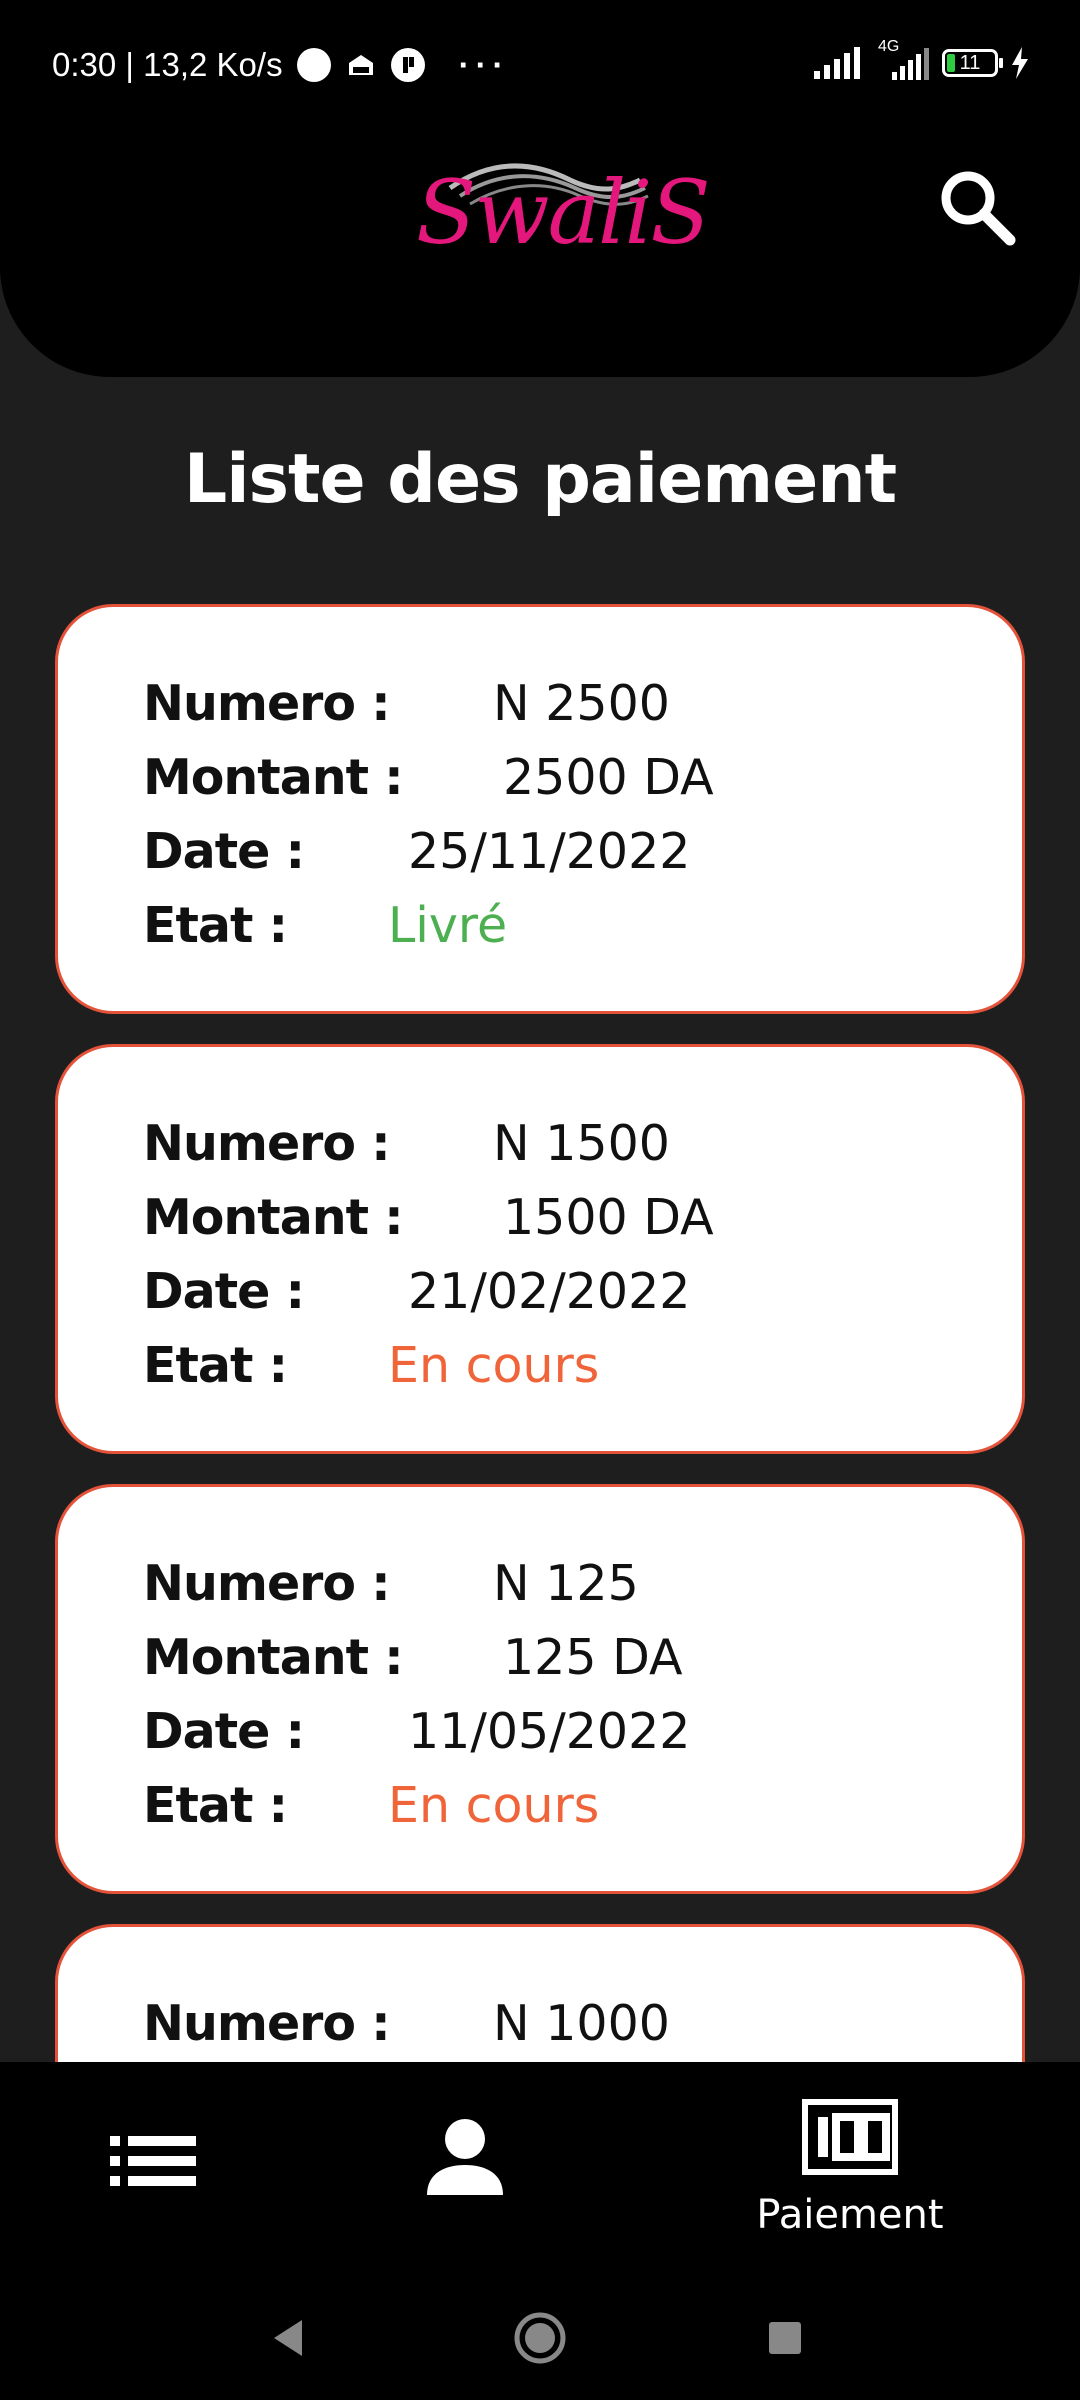  Describe the element at coordinates (563, 212) in the screenshot. I see `logo-text: SwaliS` at that location.